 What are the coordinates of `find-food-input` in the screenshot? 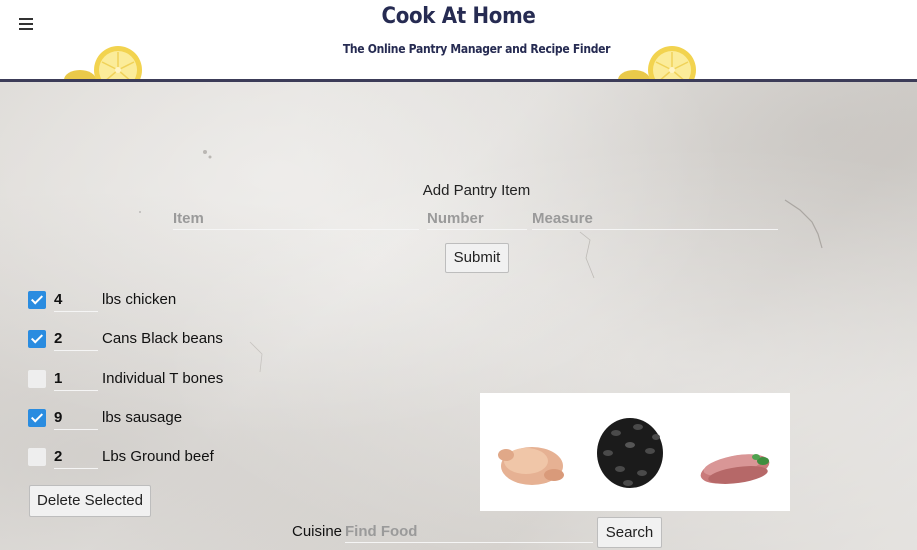 It's located at (469, 532).